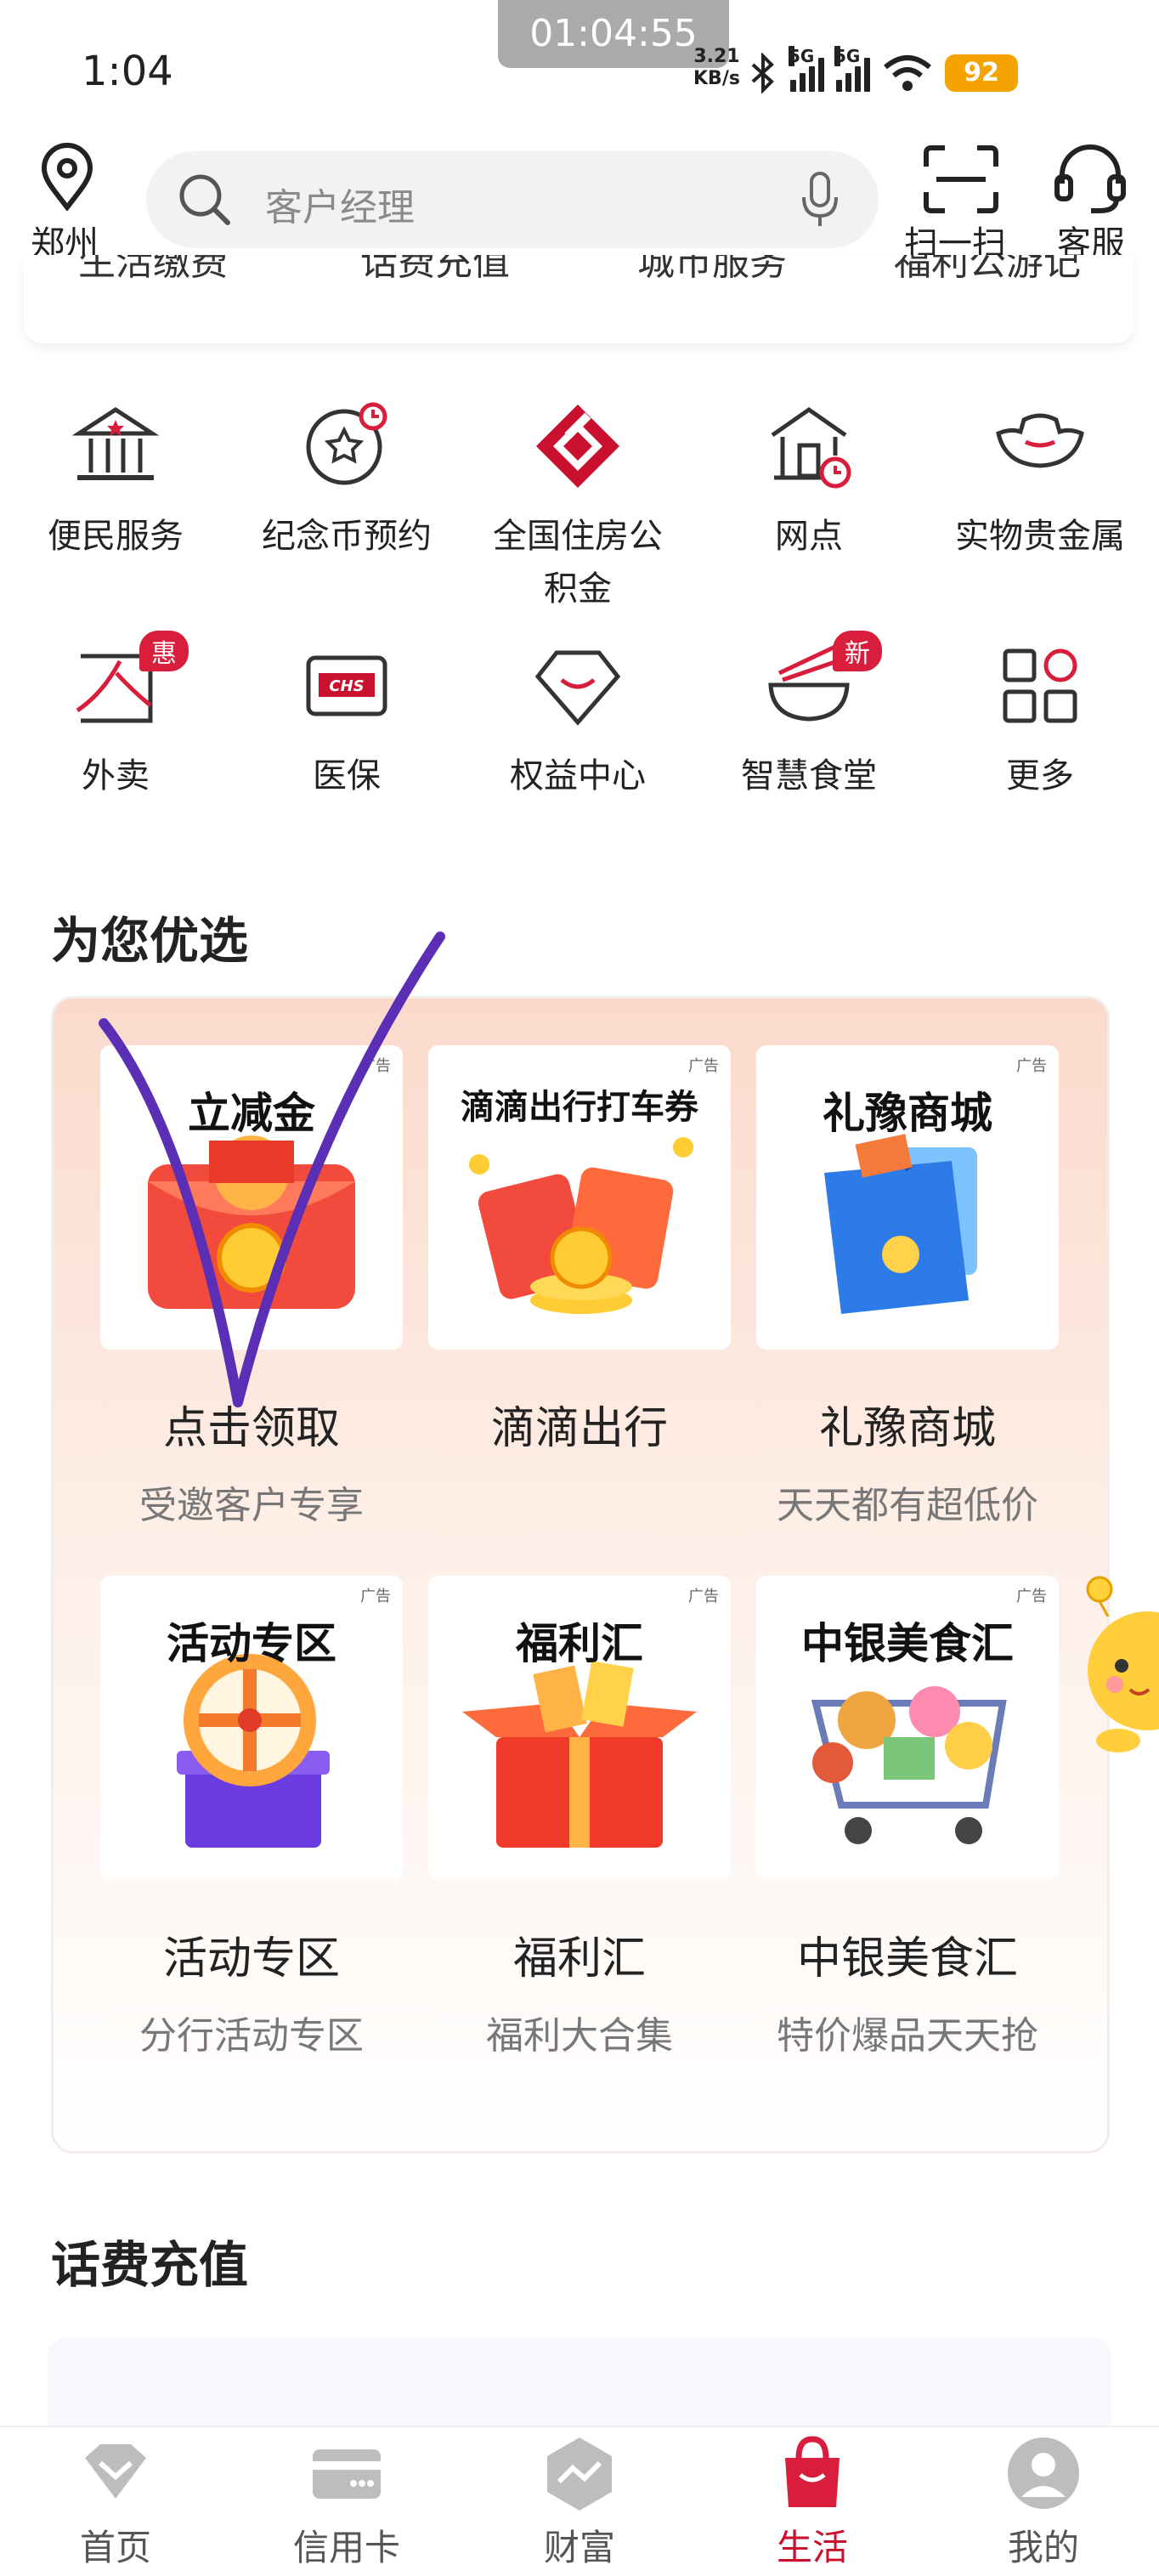 This screenshot has width=1159, height=2576. I want to click on grid-label: 外卖, so click(116, 775).